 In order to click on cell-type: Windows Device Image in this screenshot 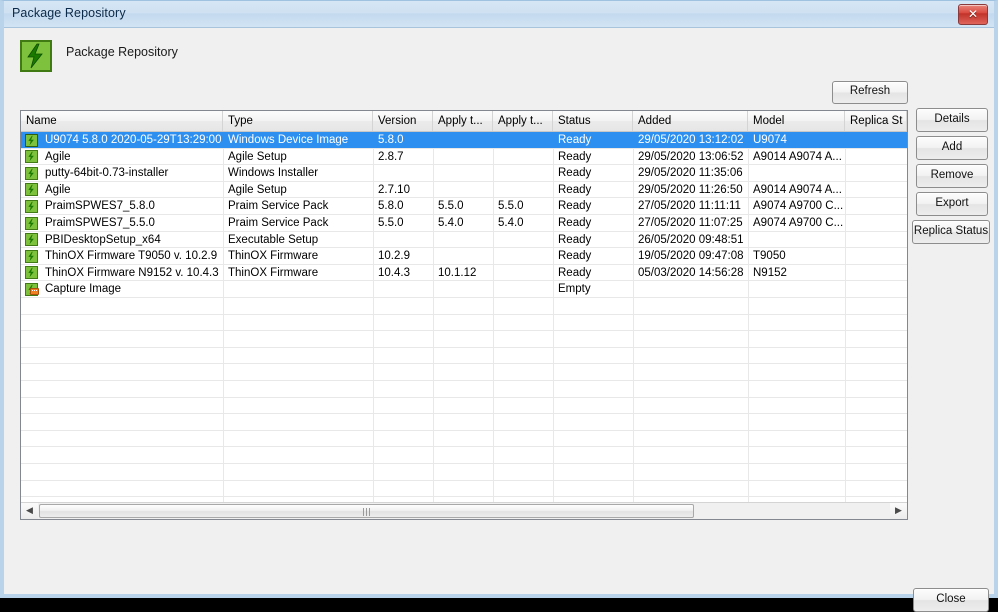, I will do `click(288, 140)`.